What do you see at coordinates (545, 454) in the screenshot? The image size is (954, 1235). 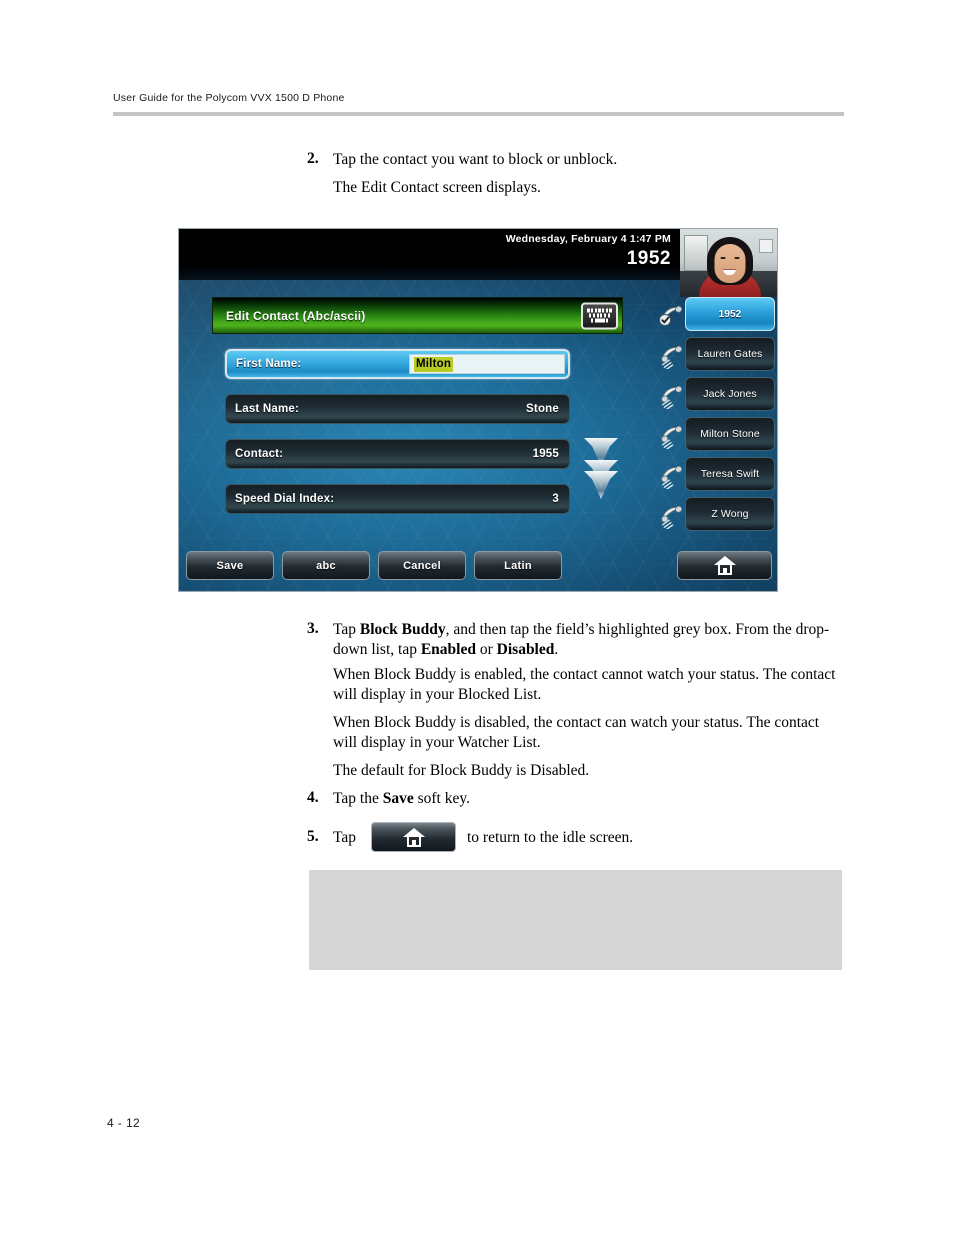 I see `field-contact-value: 1955` at bounding box center [545, 454].